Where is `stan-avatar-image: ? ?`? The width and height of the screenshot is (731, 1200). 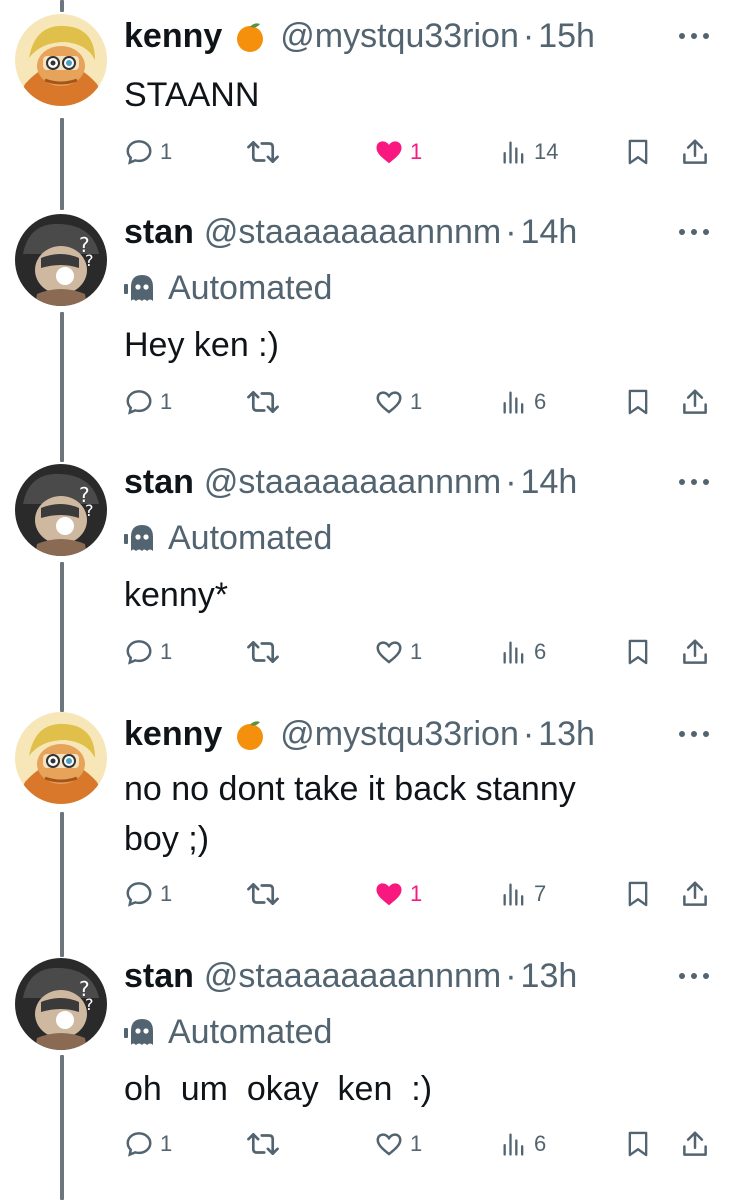
stan-avatar-image: ? ? is located at coordinates (61, 510).